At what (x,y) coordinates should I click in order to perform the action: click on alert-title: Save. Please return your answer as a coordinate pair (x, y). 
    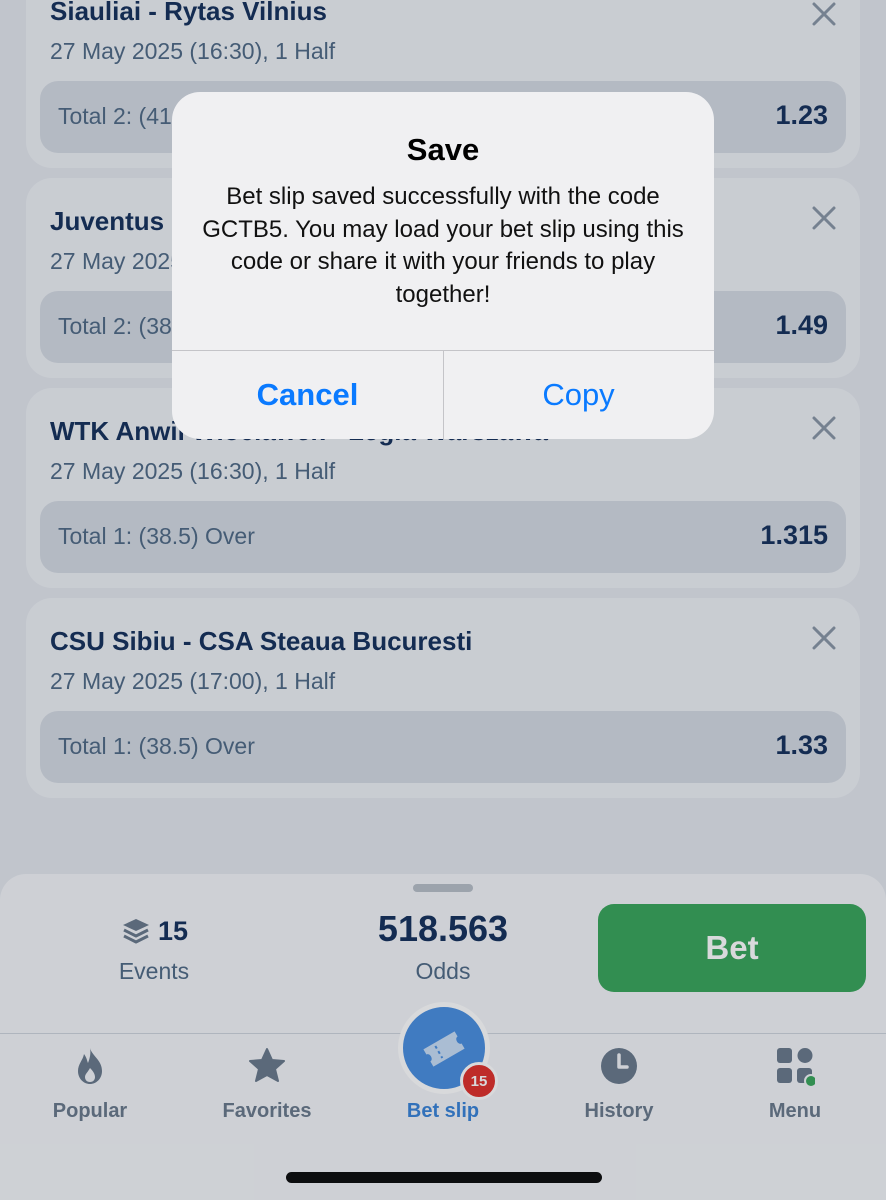
    Looking at the image, I should click on (443, 149).